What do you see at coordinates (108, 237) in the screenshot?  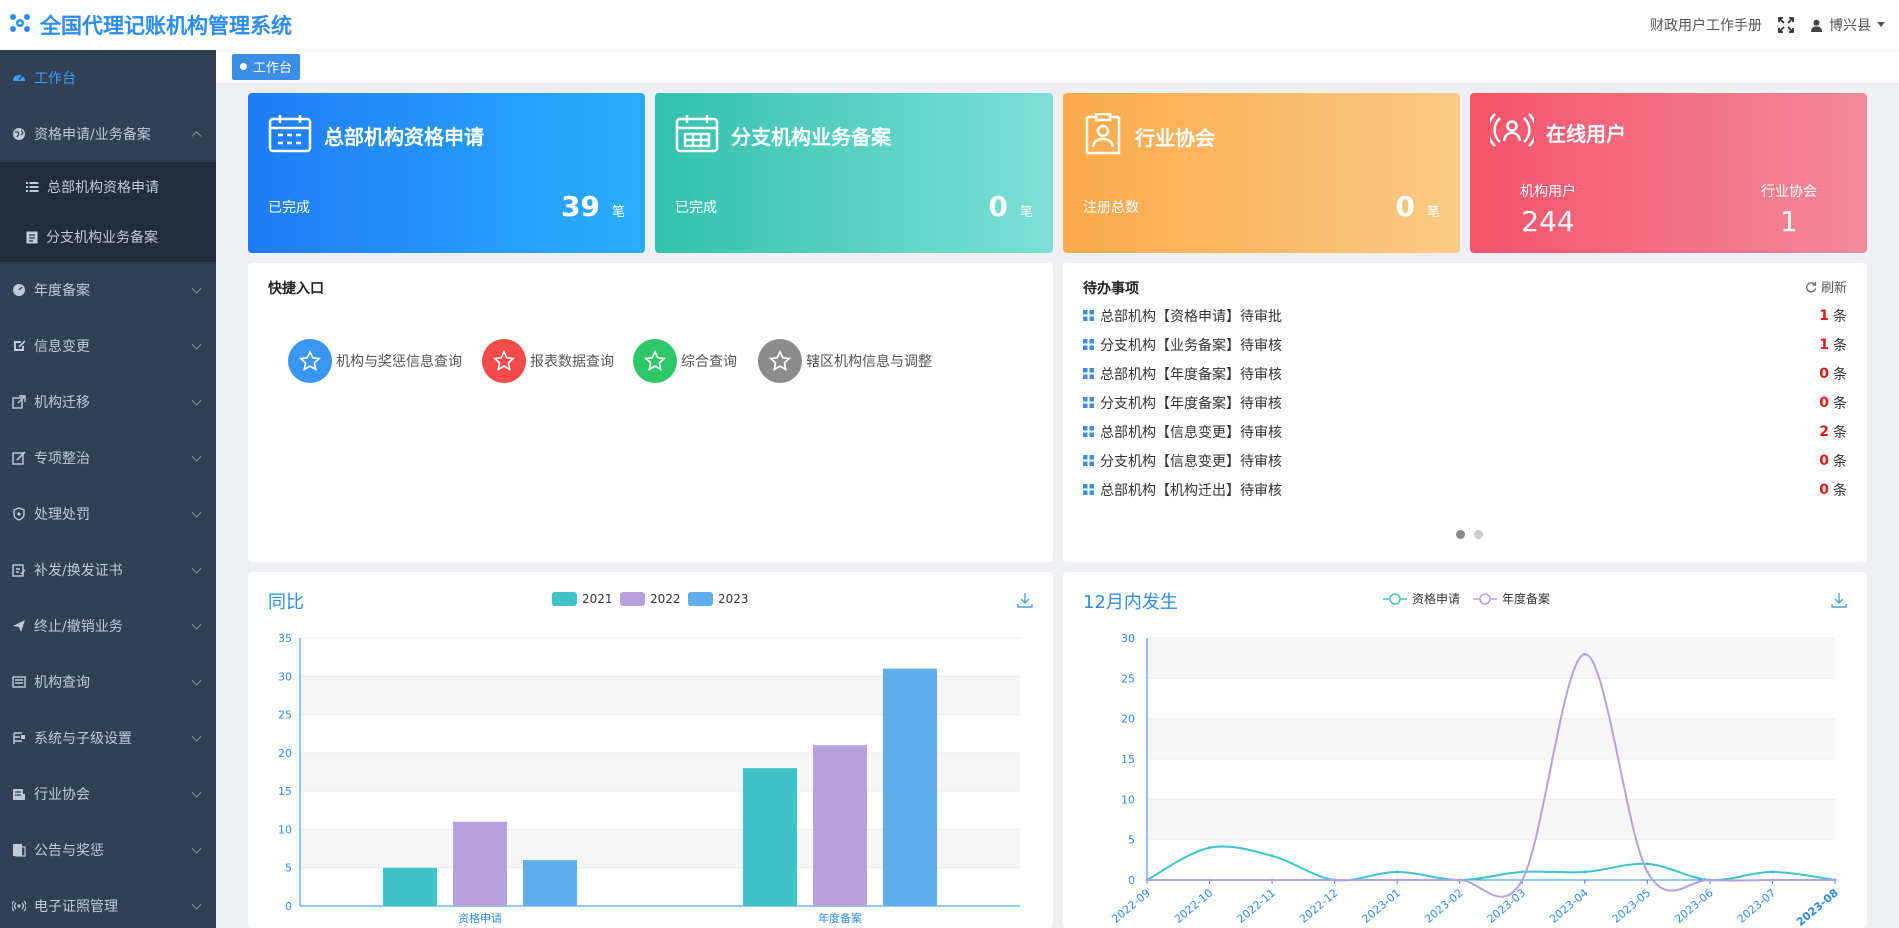 I see `sidebar-subitem-branch-filing: 分支机构业务备案` at bounding box center [108, 237].